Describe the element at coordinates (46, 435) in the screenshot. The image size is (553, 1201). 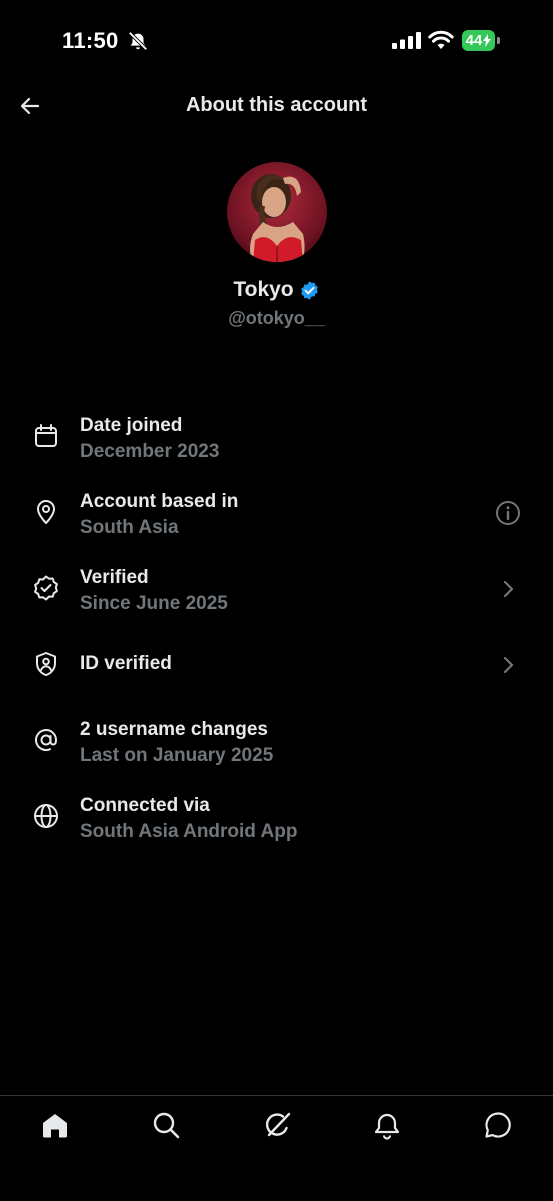
I see `calendar-icon` at that location.